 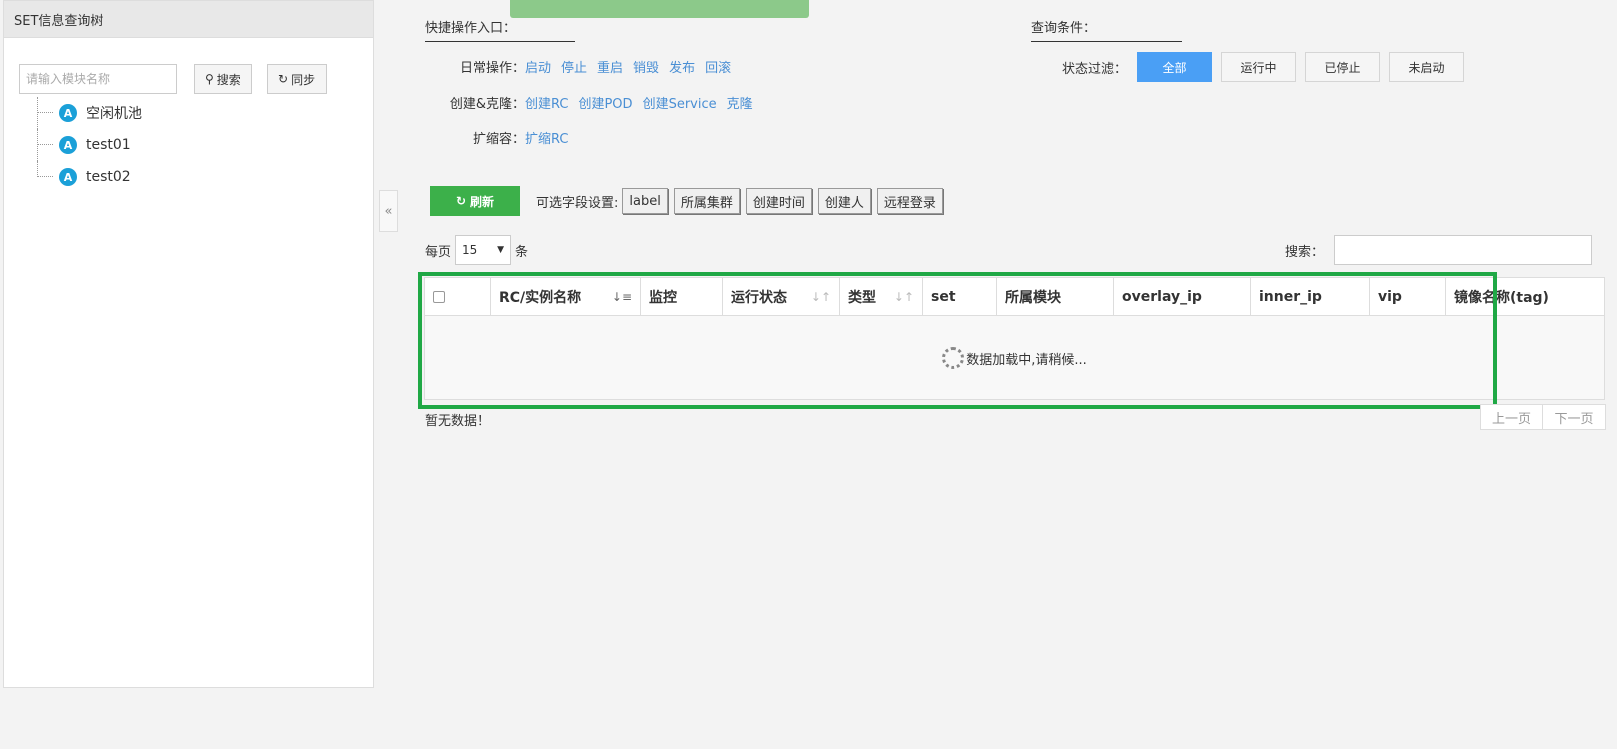 I want to click on filter-stopped-button: 已停止, so click(x=1342, y=67).